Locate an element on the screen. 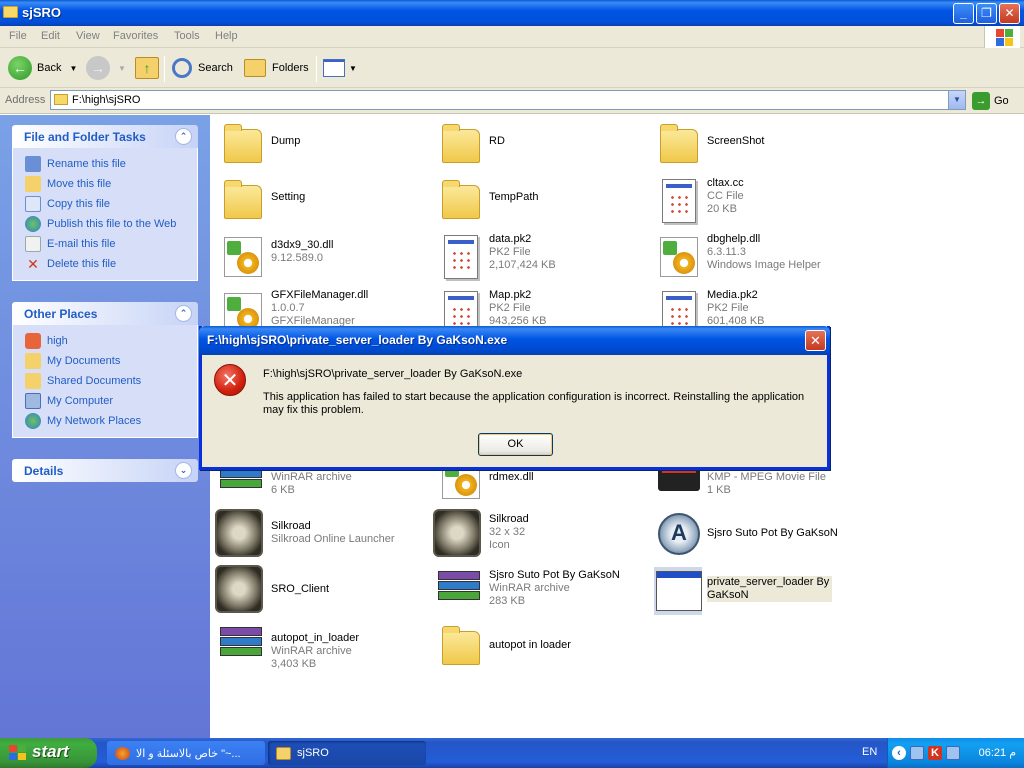  clock: 06:21 م is located at coordinates (997, 752).